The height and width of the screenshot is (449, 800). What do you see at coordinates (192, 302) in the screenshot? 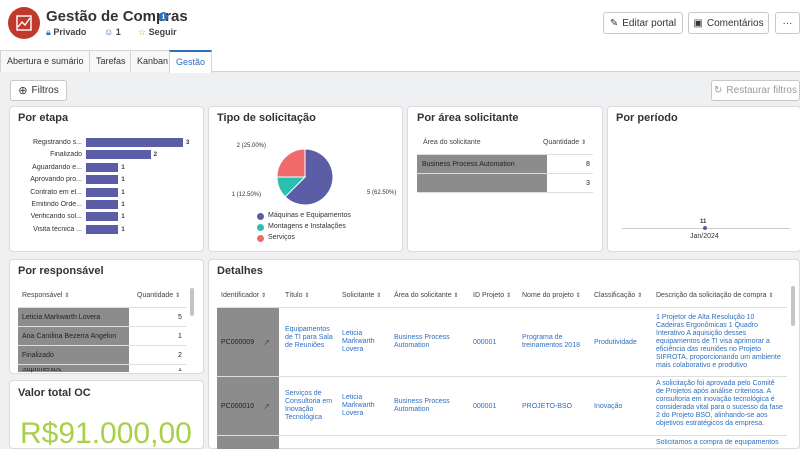
I see `resp-scrollbar` at bounding box center [192, 302].